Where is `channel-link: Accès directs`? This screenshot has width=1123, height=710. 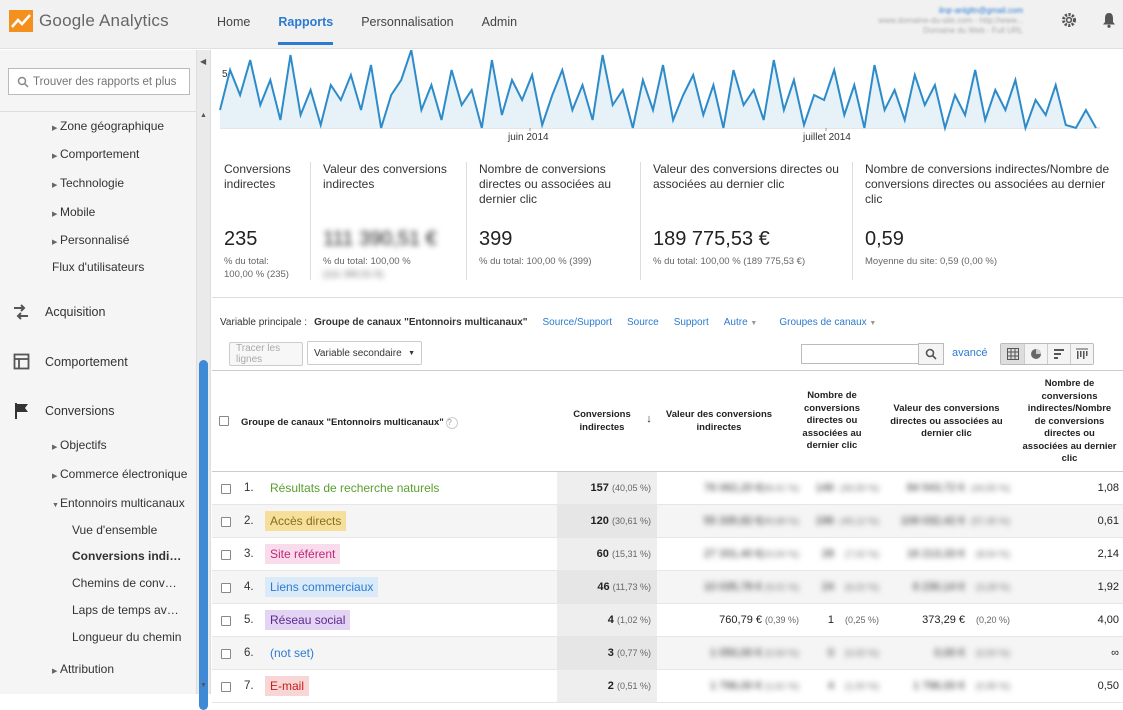
channel-link: Accès directs is located at coordinates (306, 521).